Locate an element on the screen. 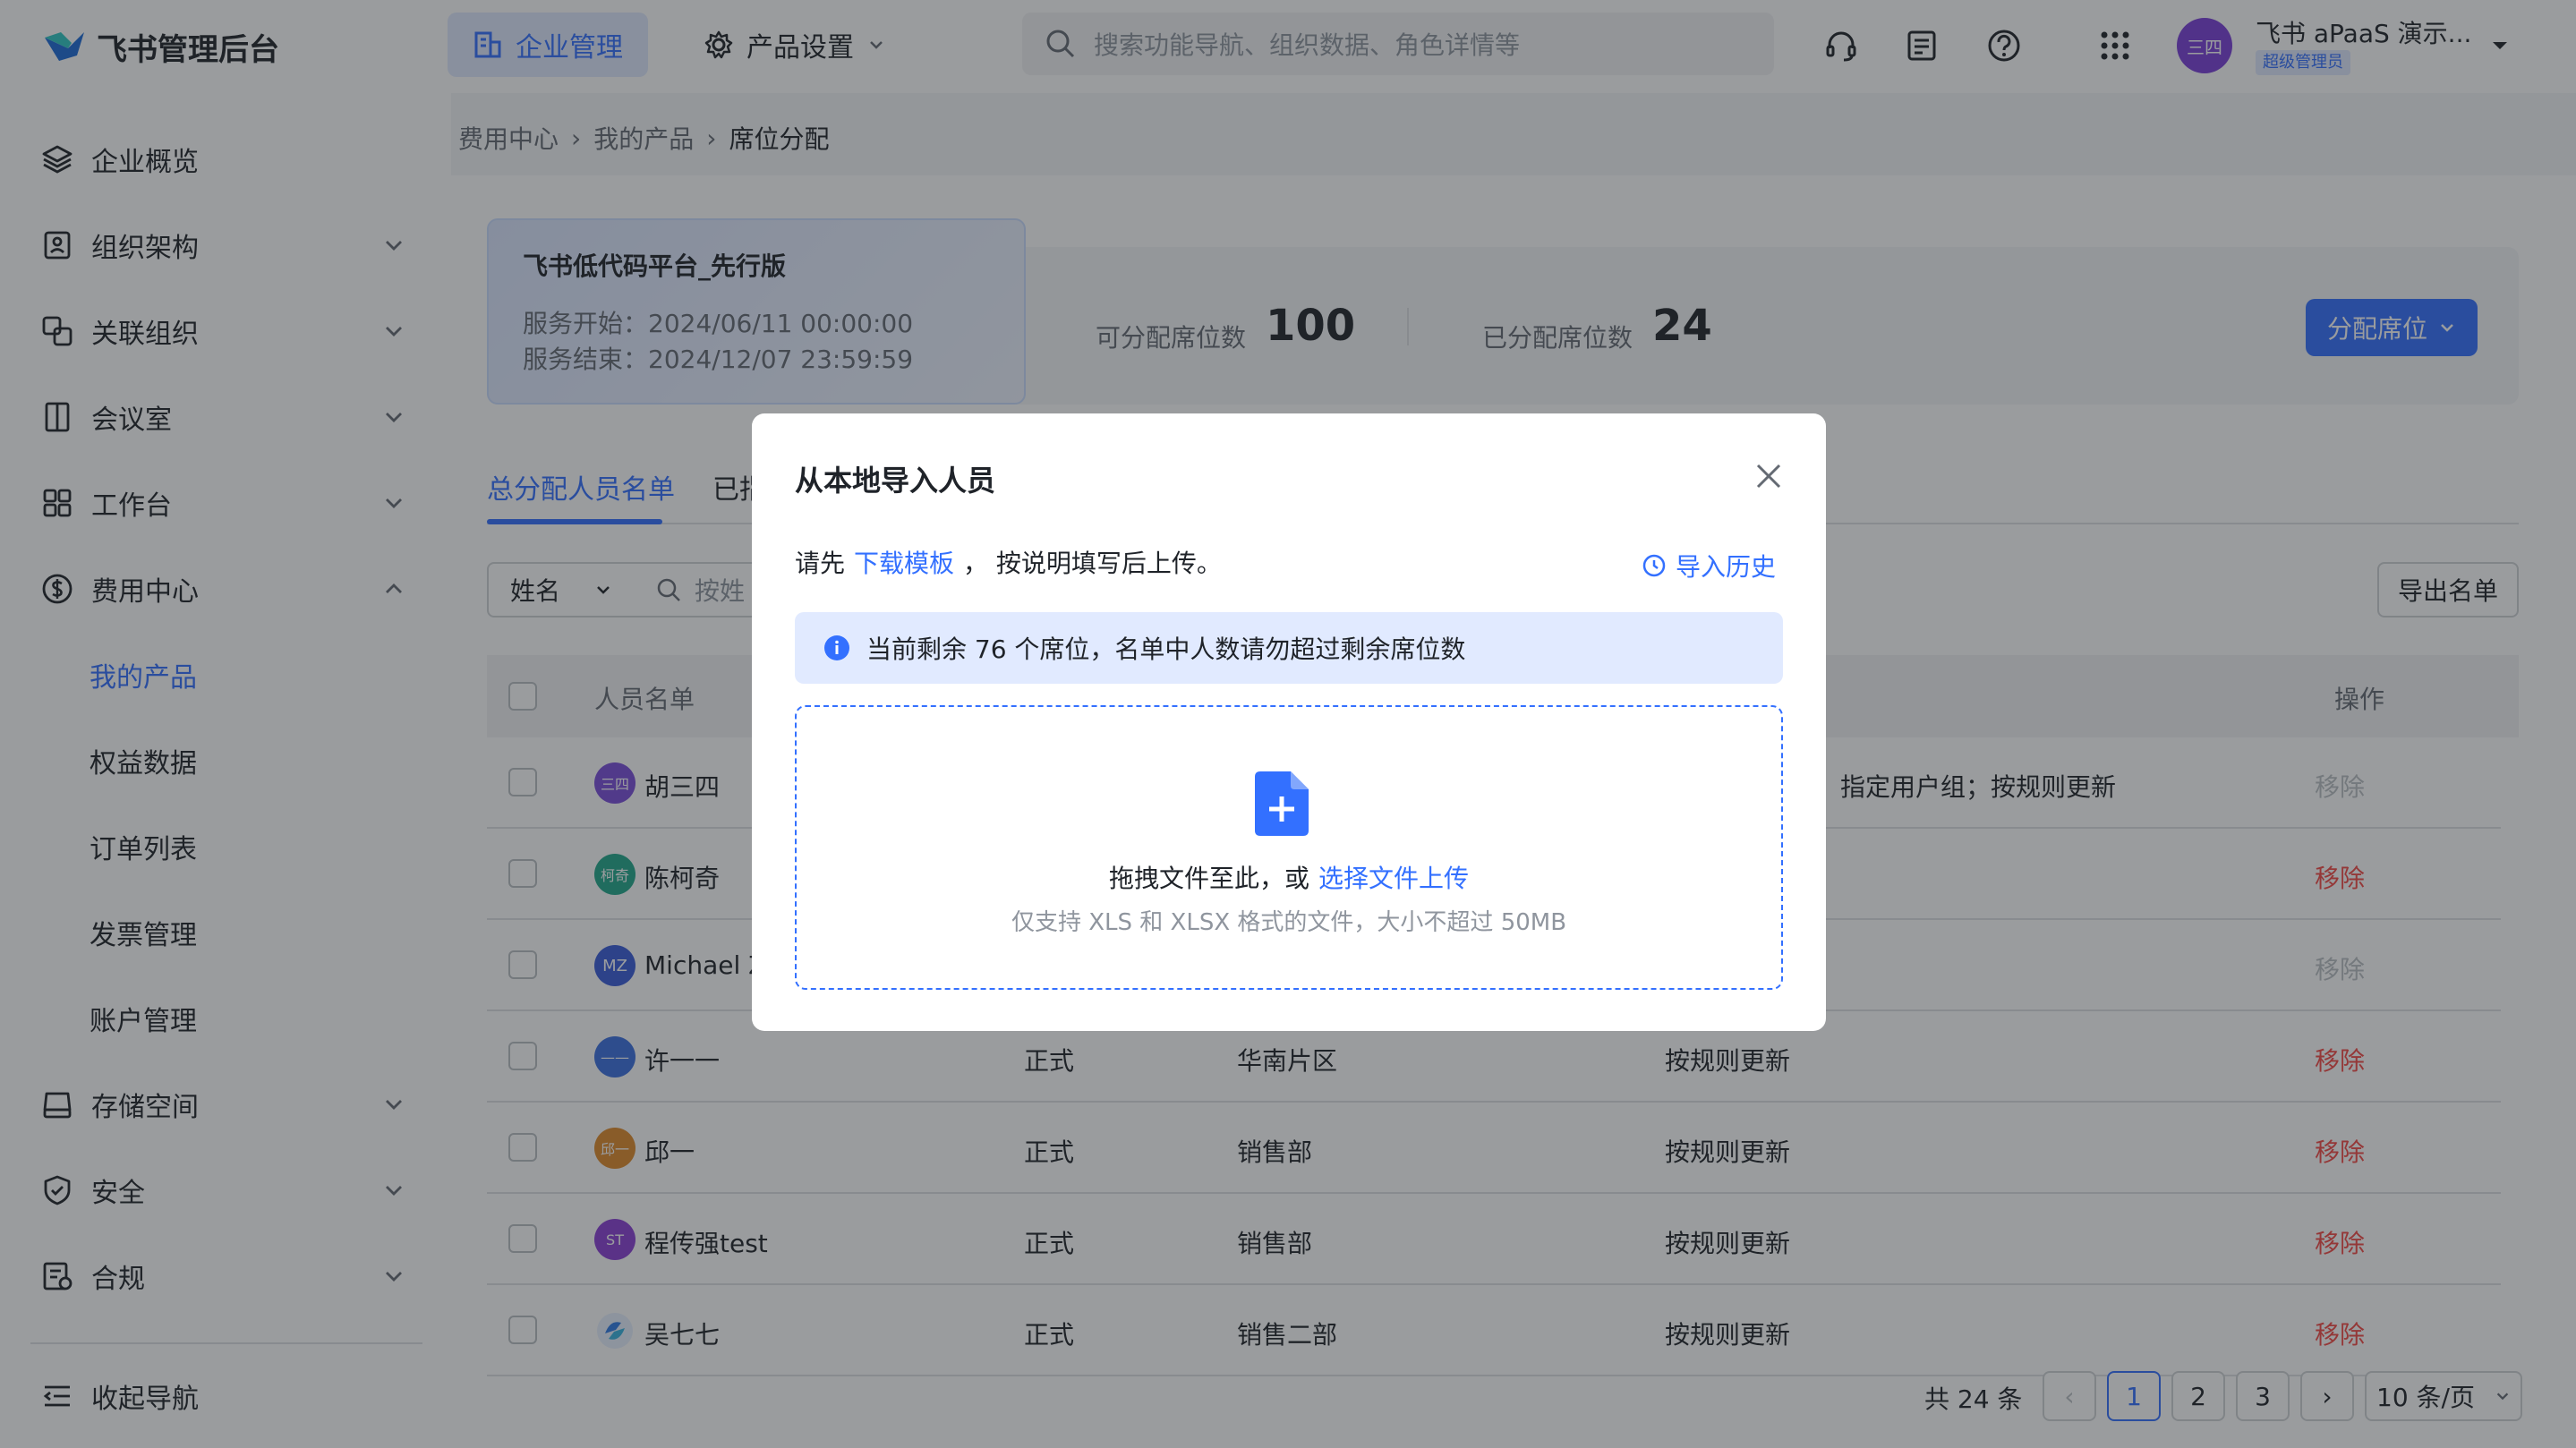 The width and height of the screenshot is (2576, 1448). drop-text: 拖拽文件至此，或 is located at coordinates (1208, 878).